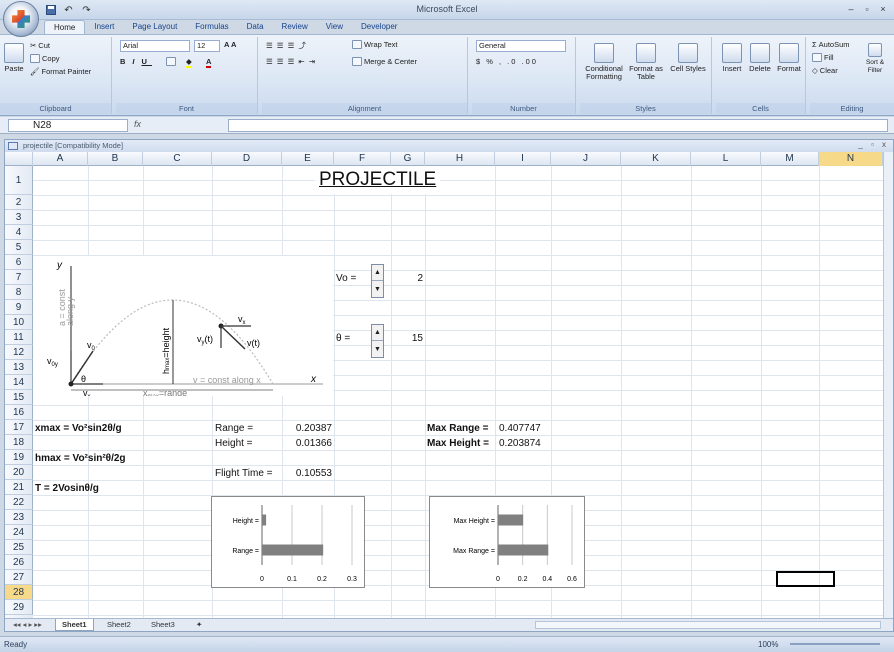  Describe the element at coordinates (14, 58) in the screenshot. I see `paste-button: Paste` at that location.